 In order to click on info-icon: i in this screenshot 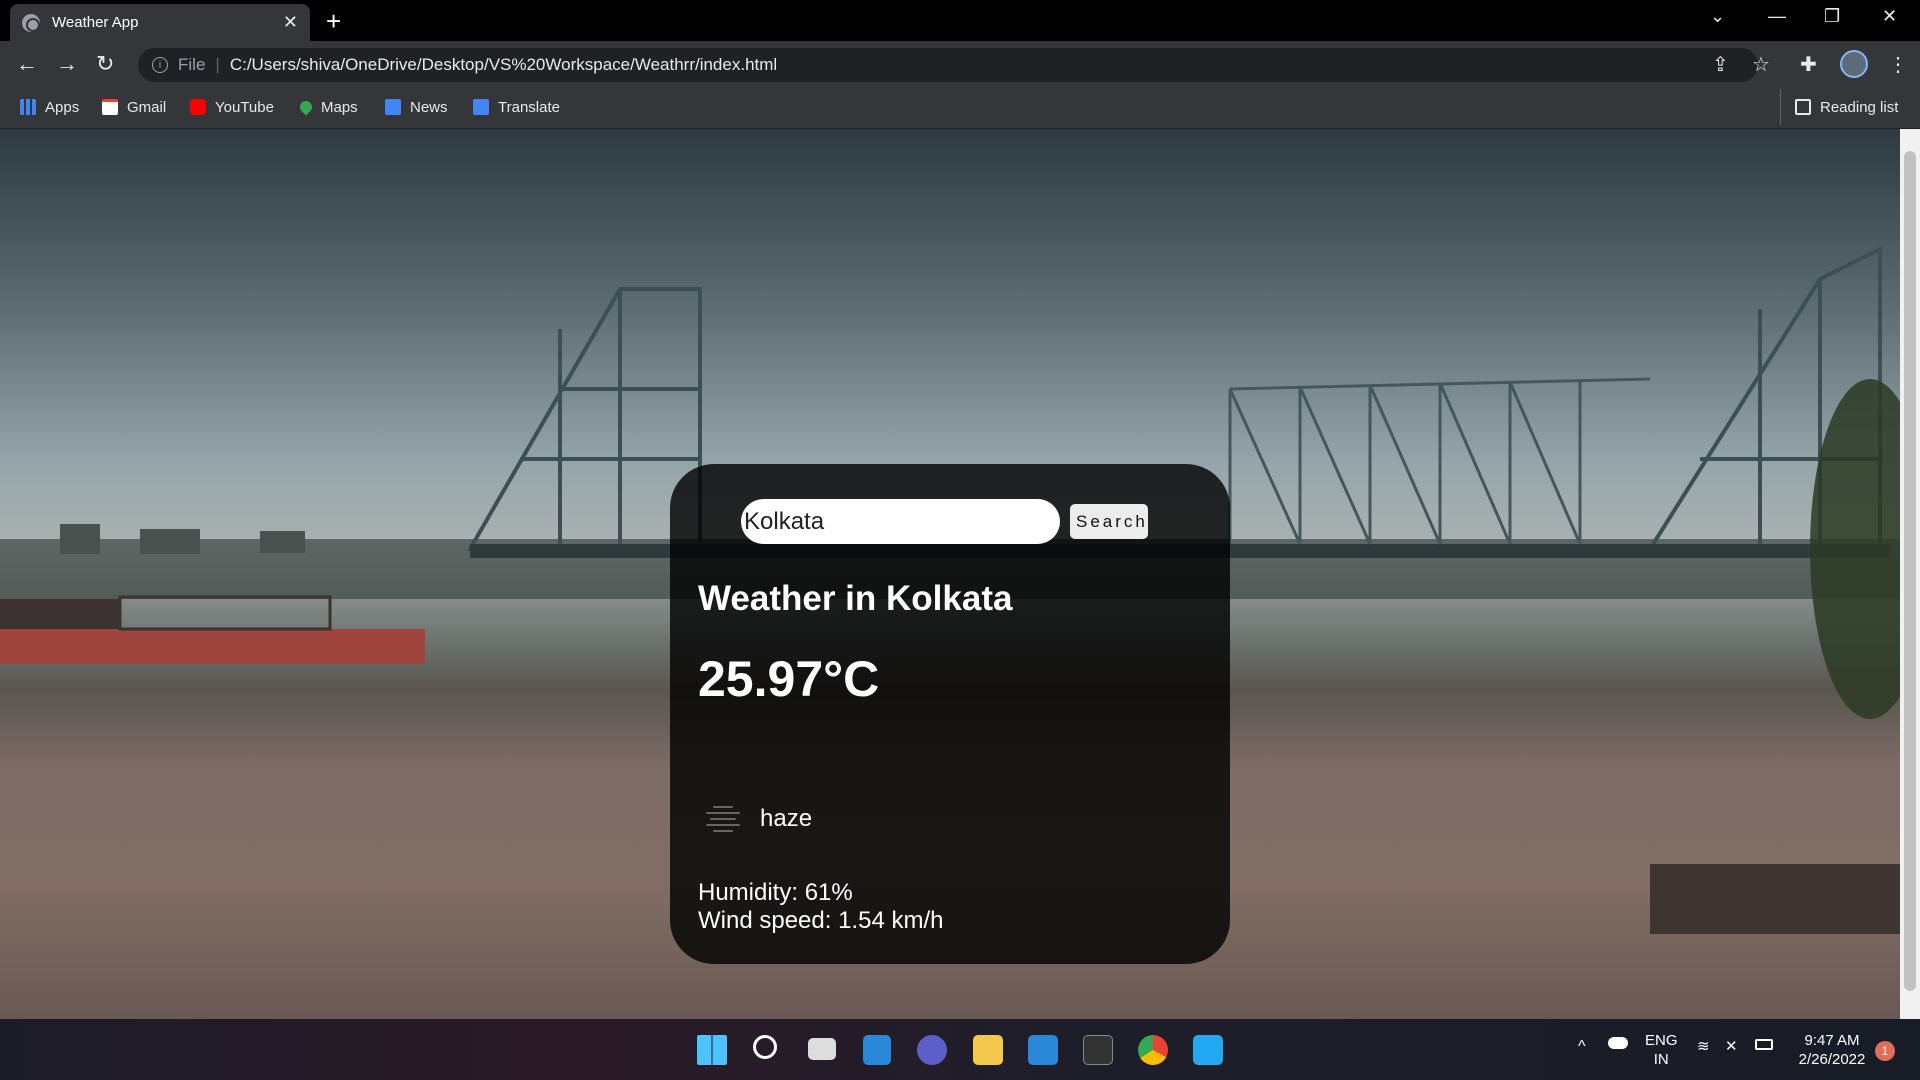, I will do `click(160, 65)`.